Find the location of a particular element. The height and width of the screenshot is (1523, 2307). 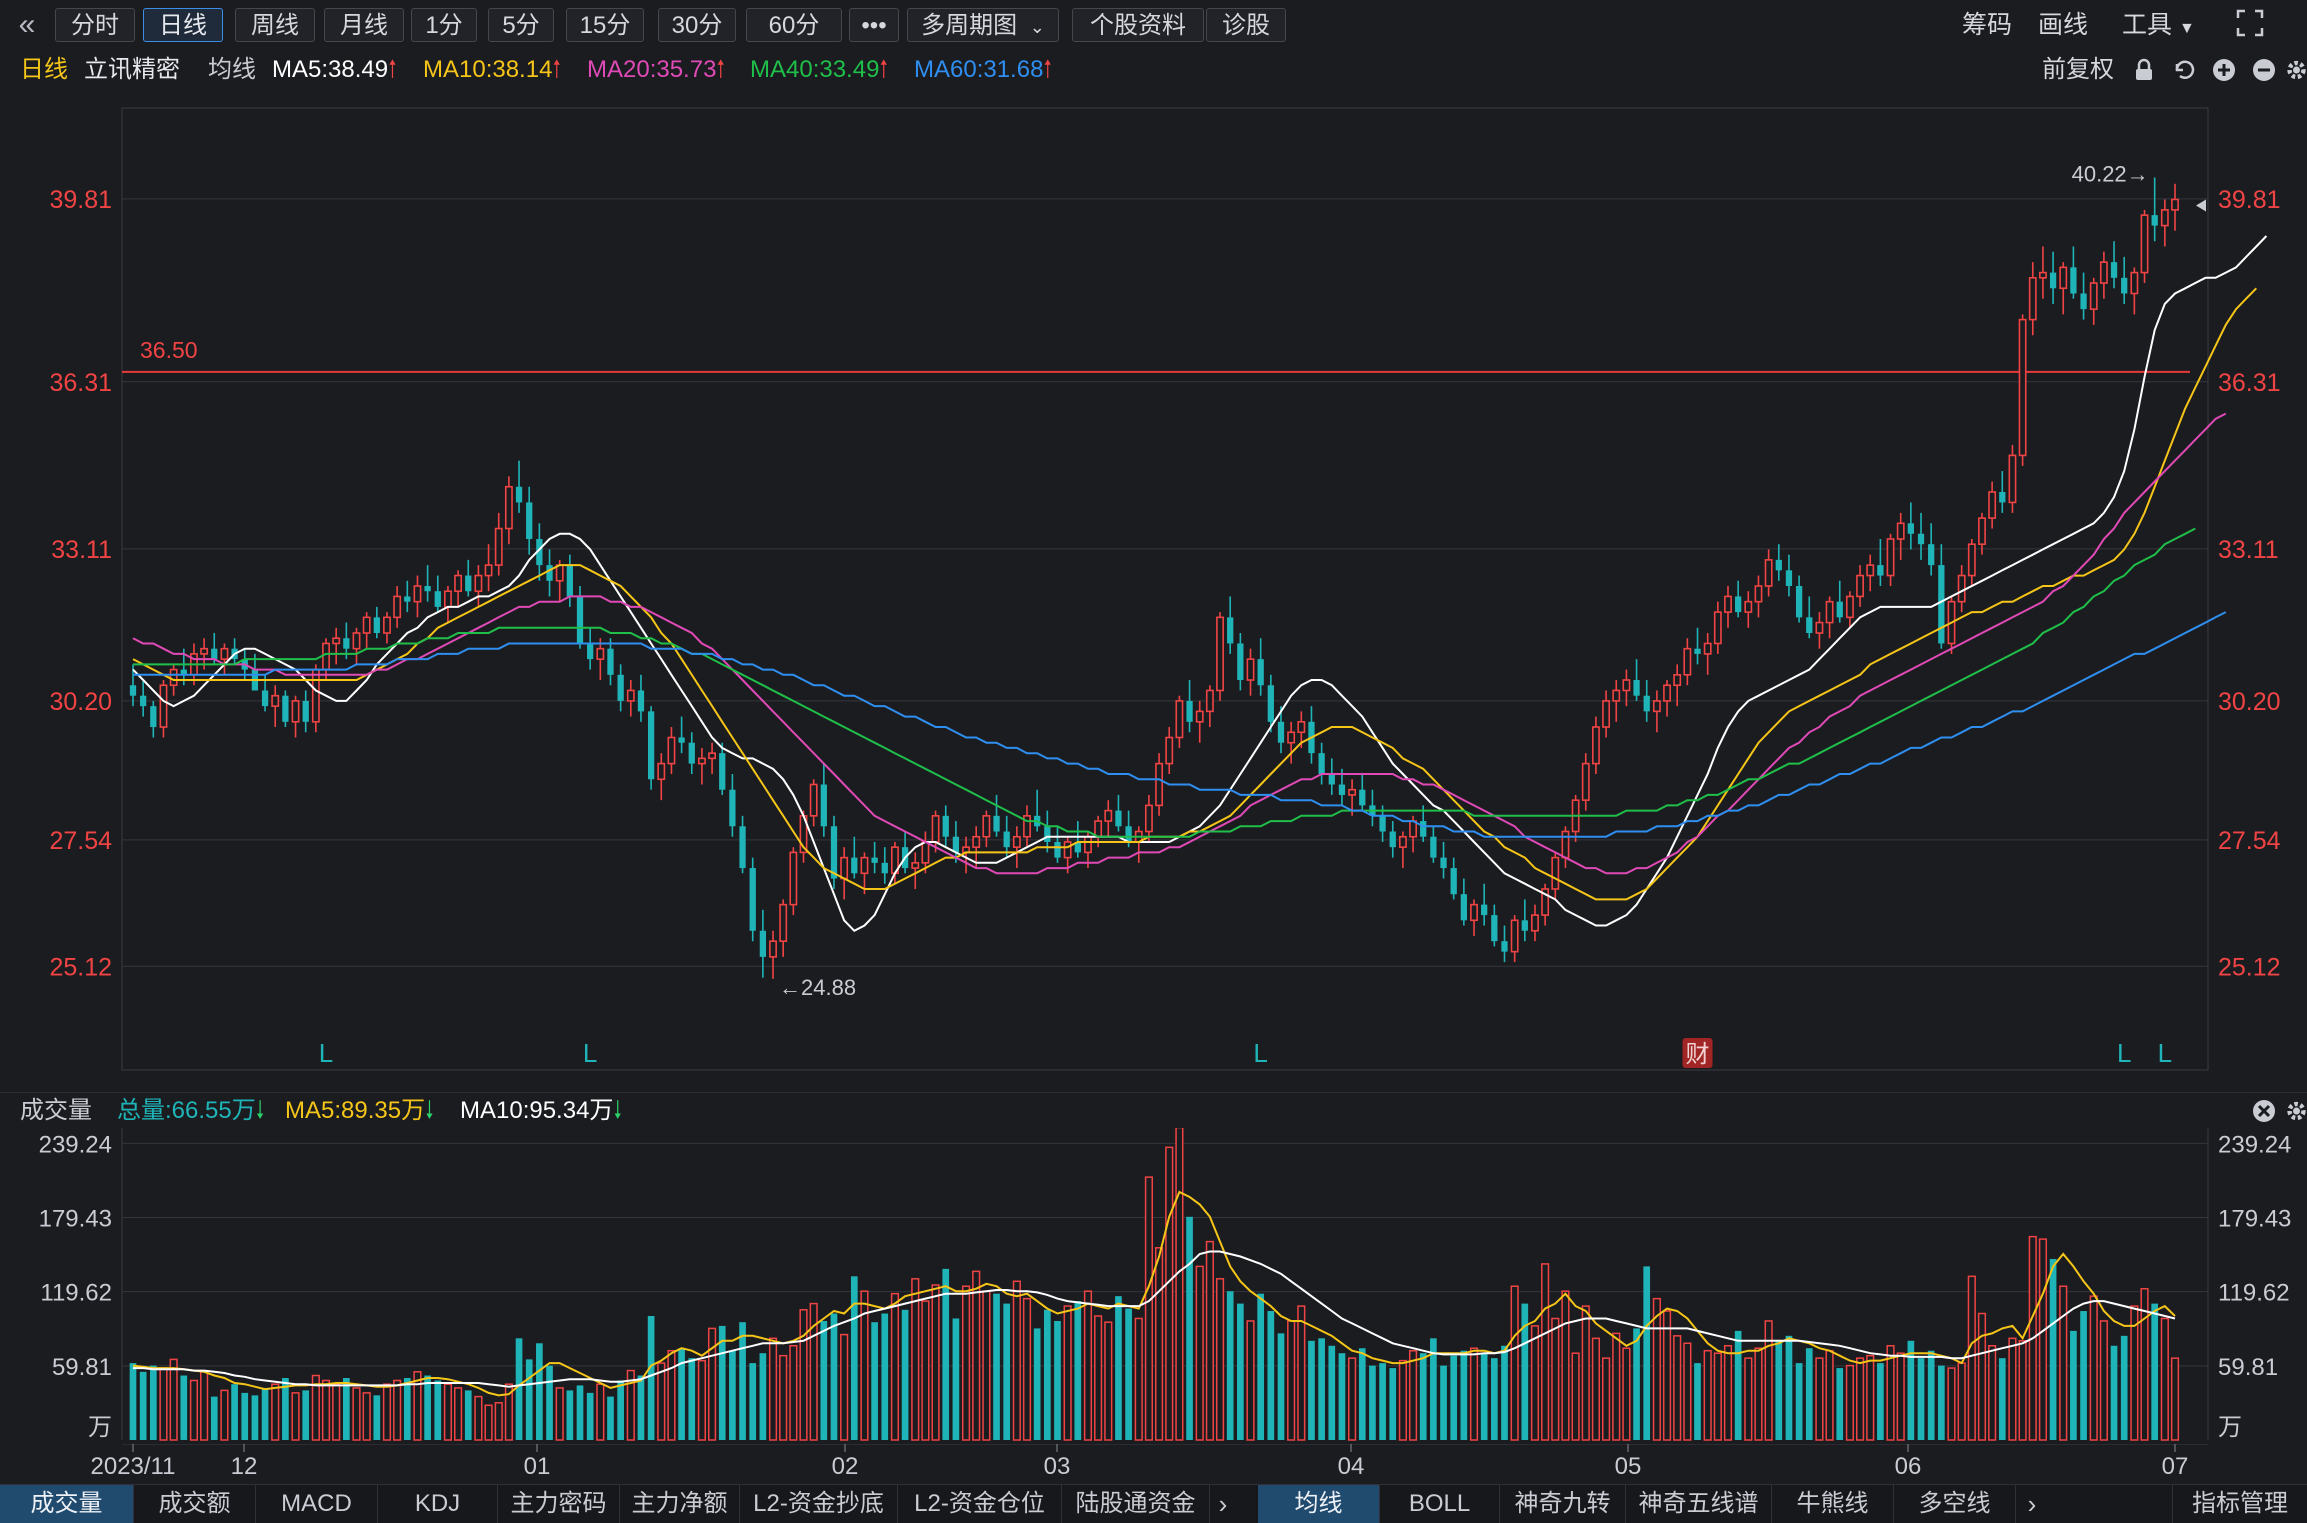

indicator-tab-left-5: 主力净额 is located at coordinates (680, 1504).